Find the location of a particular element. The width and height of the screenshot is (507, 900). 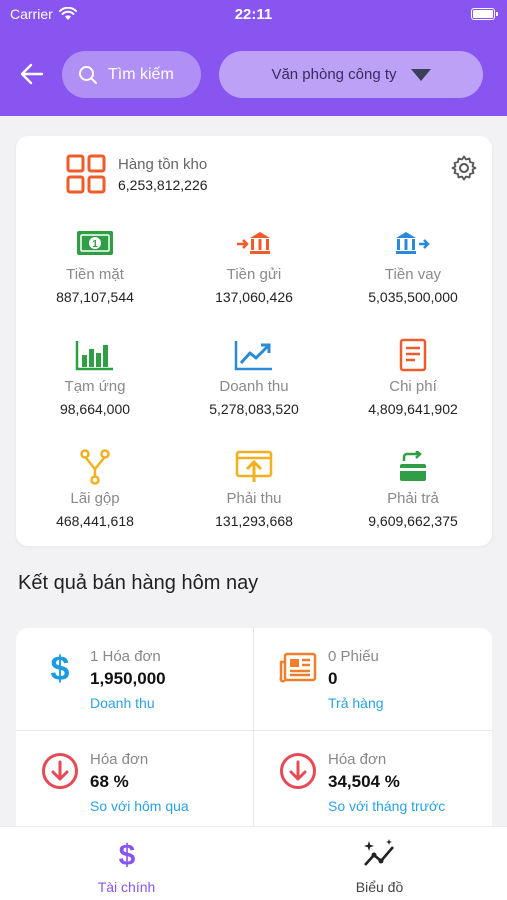

metric-label: Tiền gửi is located at coordinates (254, 274).